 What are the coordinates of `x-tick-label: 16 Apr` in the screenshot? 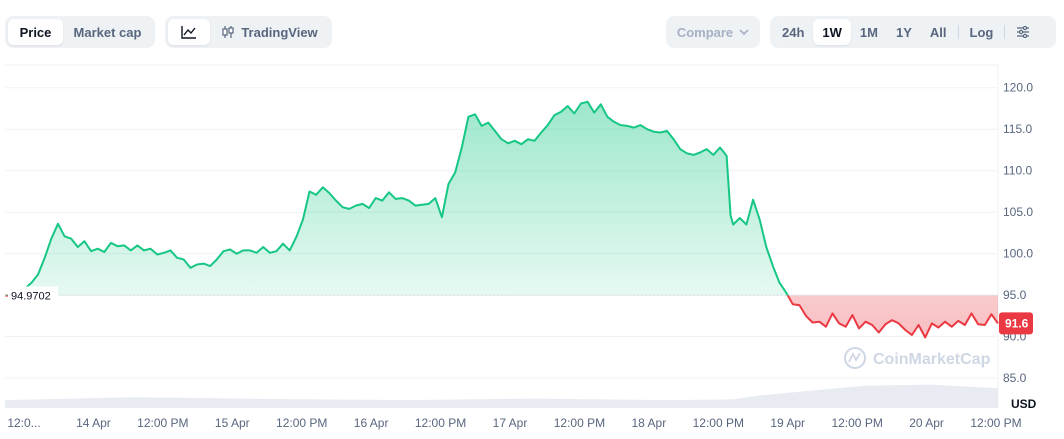 It's located at (371, 423).